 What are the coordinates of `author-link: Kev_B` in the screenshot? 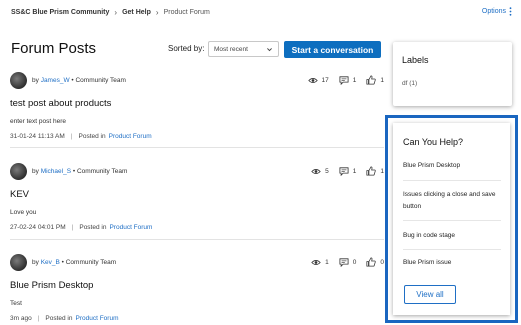 It's located at (50, 262).